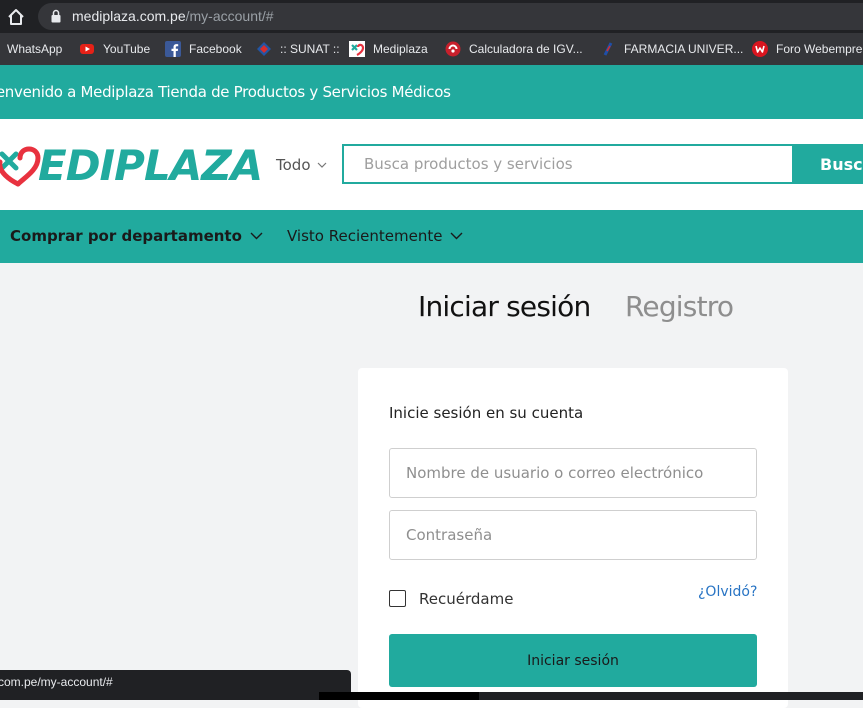 The height and width of the screenshot is (708, 863). I want to click on pharmacy-icon, so click(608, 49).